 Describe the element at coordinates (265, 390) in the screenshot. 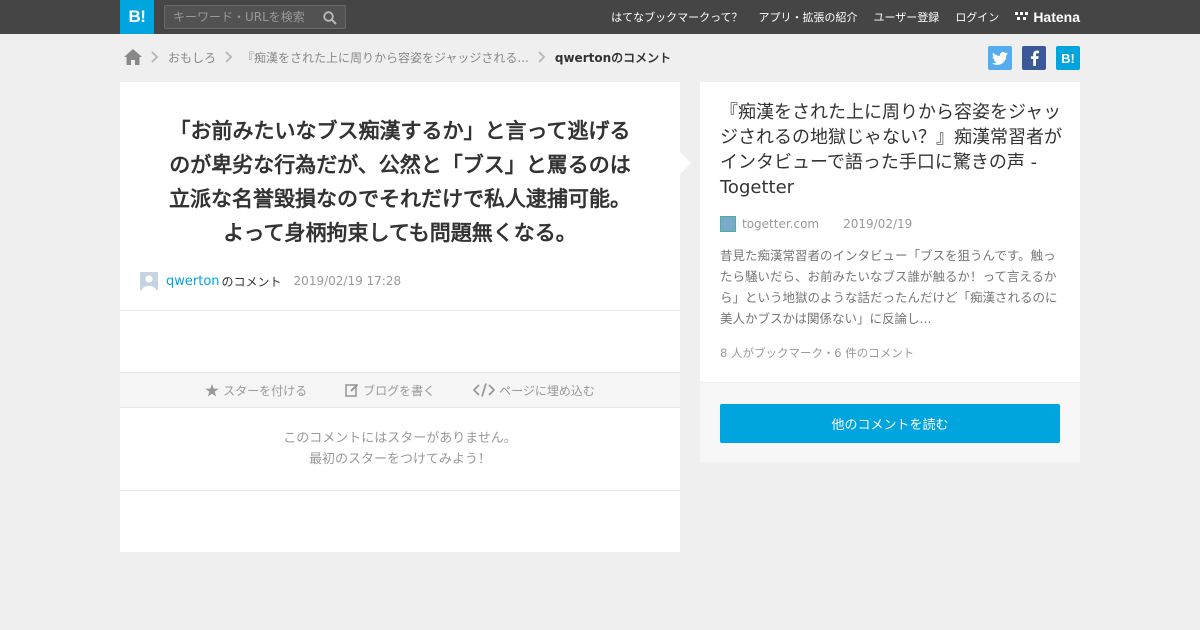

I see `add-star-label: スターを付ける` at that location.